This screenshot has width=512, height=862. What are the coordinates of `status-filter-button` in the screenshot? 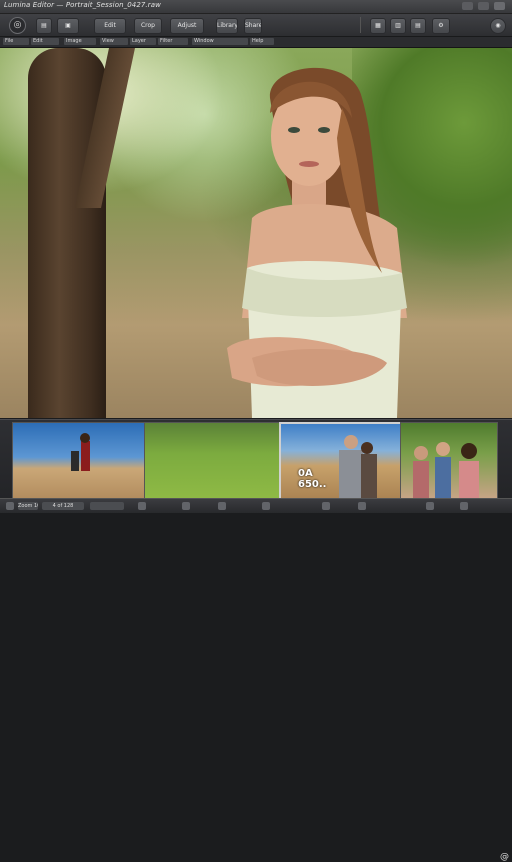 It's located at (107, 506).